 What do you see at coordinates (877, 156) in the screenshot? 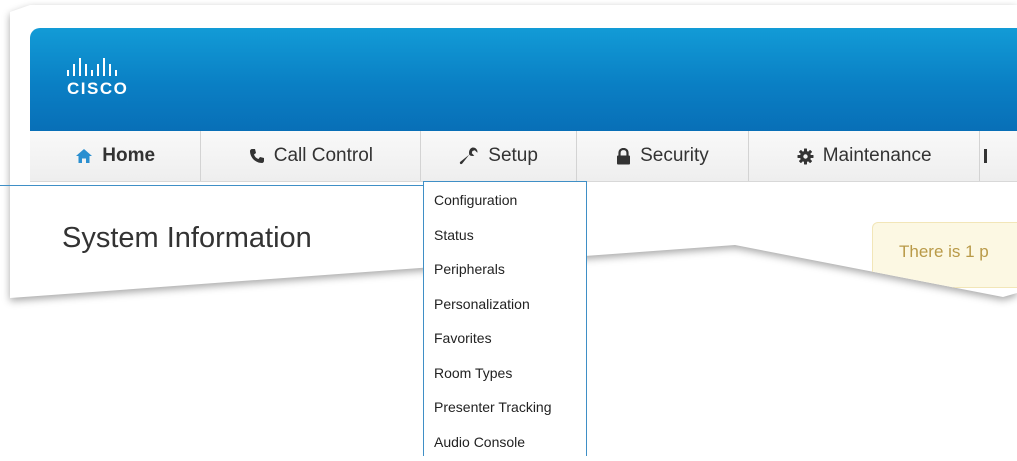
I see `tab-maintenance-label: Maintenance` at bounding box center [877, 156].